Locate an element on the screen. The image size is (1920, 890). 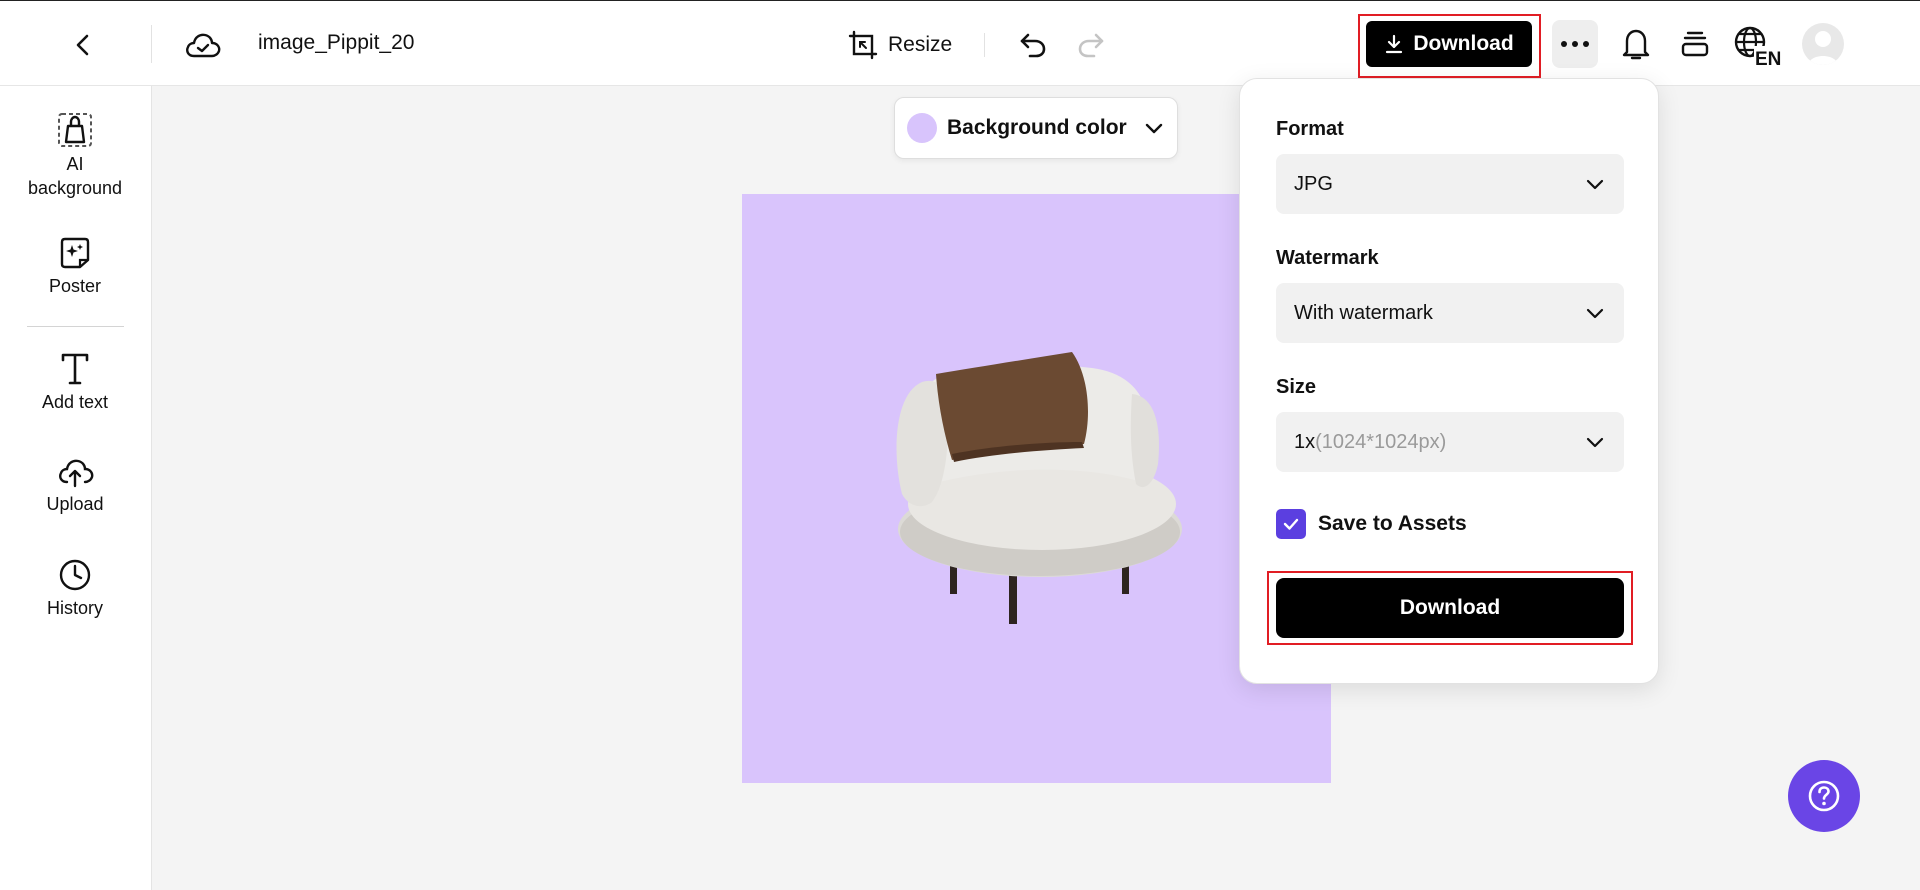
redo-icon is located at coordinates (1091, 45).